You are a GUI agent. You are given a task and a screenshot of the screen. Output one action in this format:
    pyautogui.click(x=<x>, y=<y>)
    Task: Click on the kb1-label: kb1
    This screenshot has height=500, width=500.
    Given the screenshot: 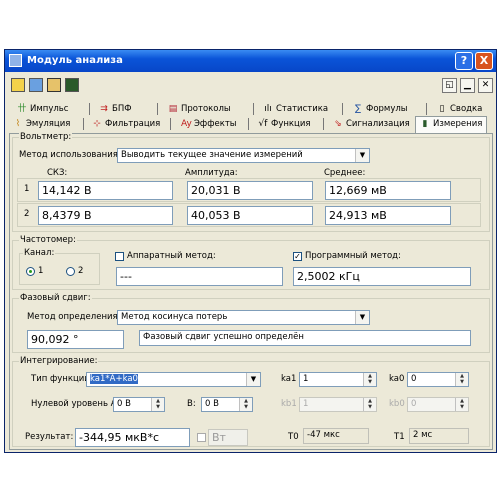 What is the action you would take?
    pyautogui.click(x=289, y=404)
    